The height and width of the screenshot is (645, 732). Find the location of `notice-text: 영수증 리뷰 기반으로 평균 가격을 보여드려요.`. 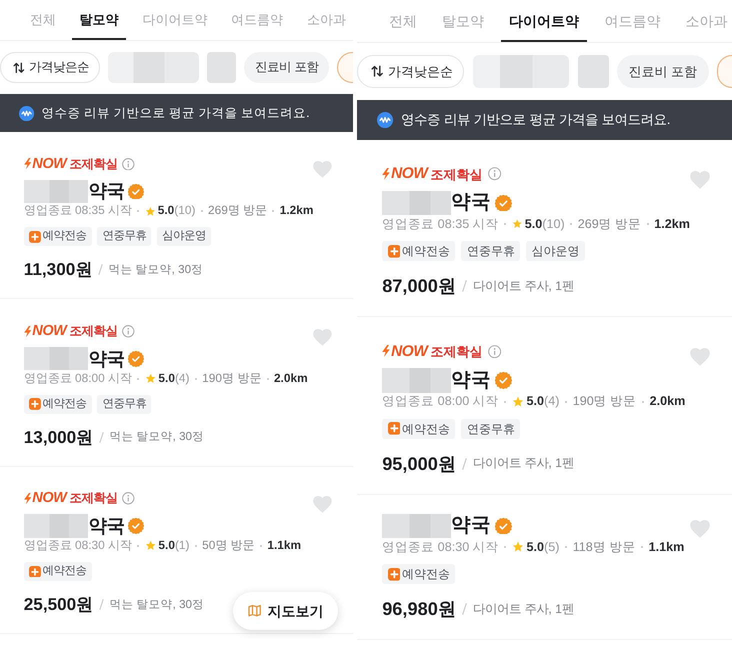

notice-text: 영수증 리뷰 기반으로 평균 가격을 보여드려요. is located at coordinates (535, 120).